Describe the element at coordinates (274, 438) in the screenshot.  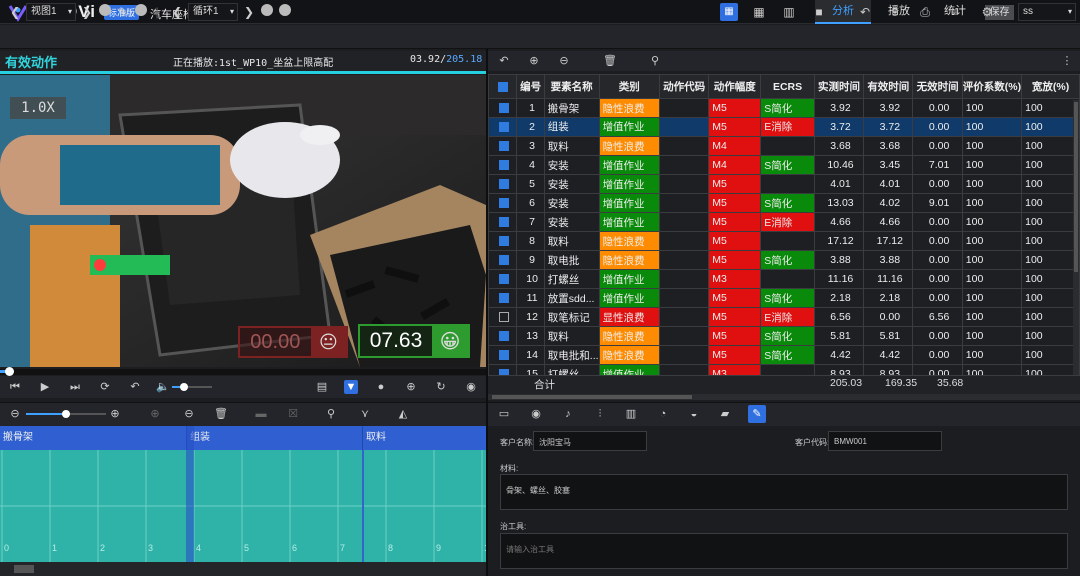
I see `timeline-segment: 组装` at that location.